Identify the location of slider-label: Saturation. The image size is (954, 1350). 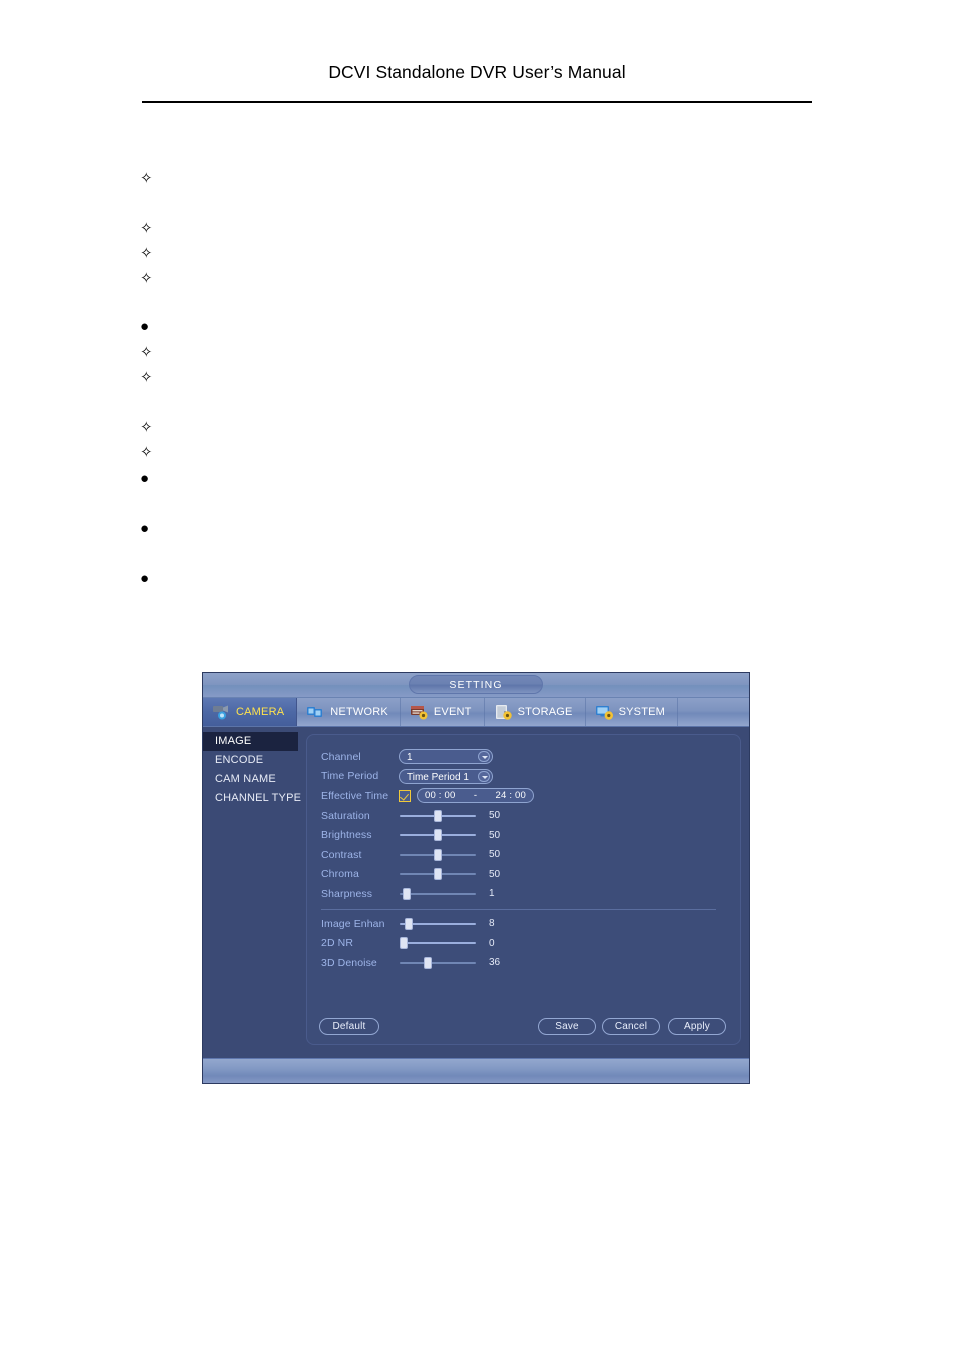
(345, 815).